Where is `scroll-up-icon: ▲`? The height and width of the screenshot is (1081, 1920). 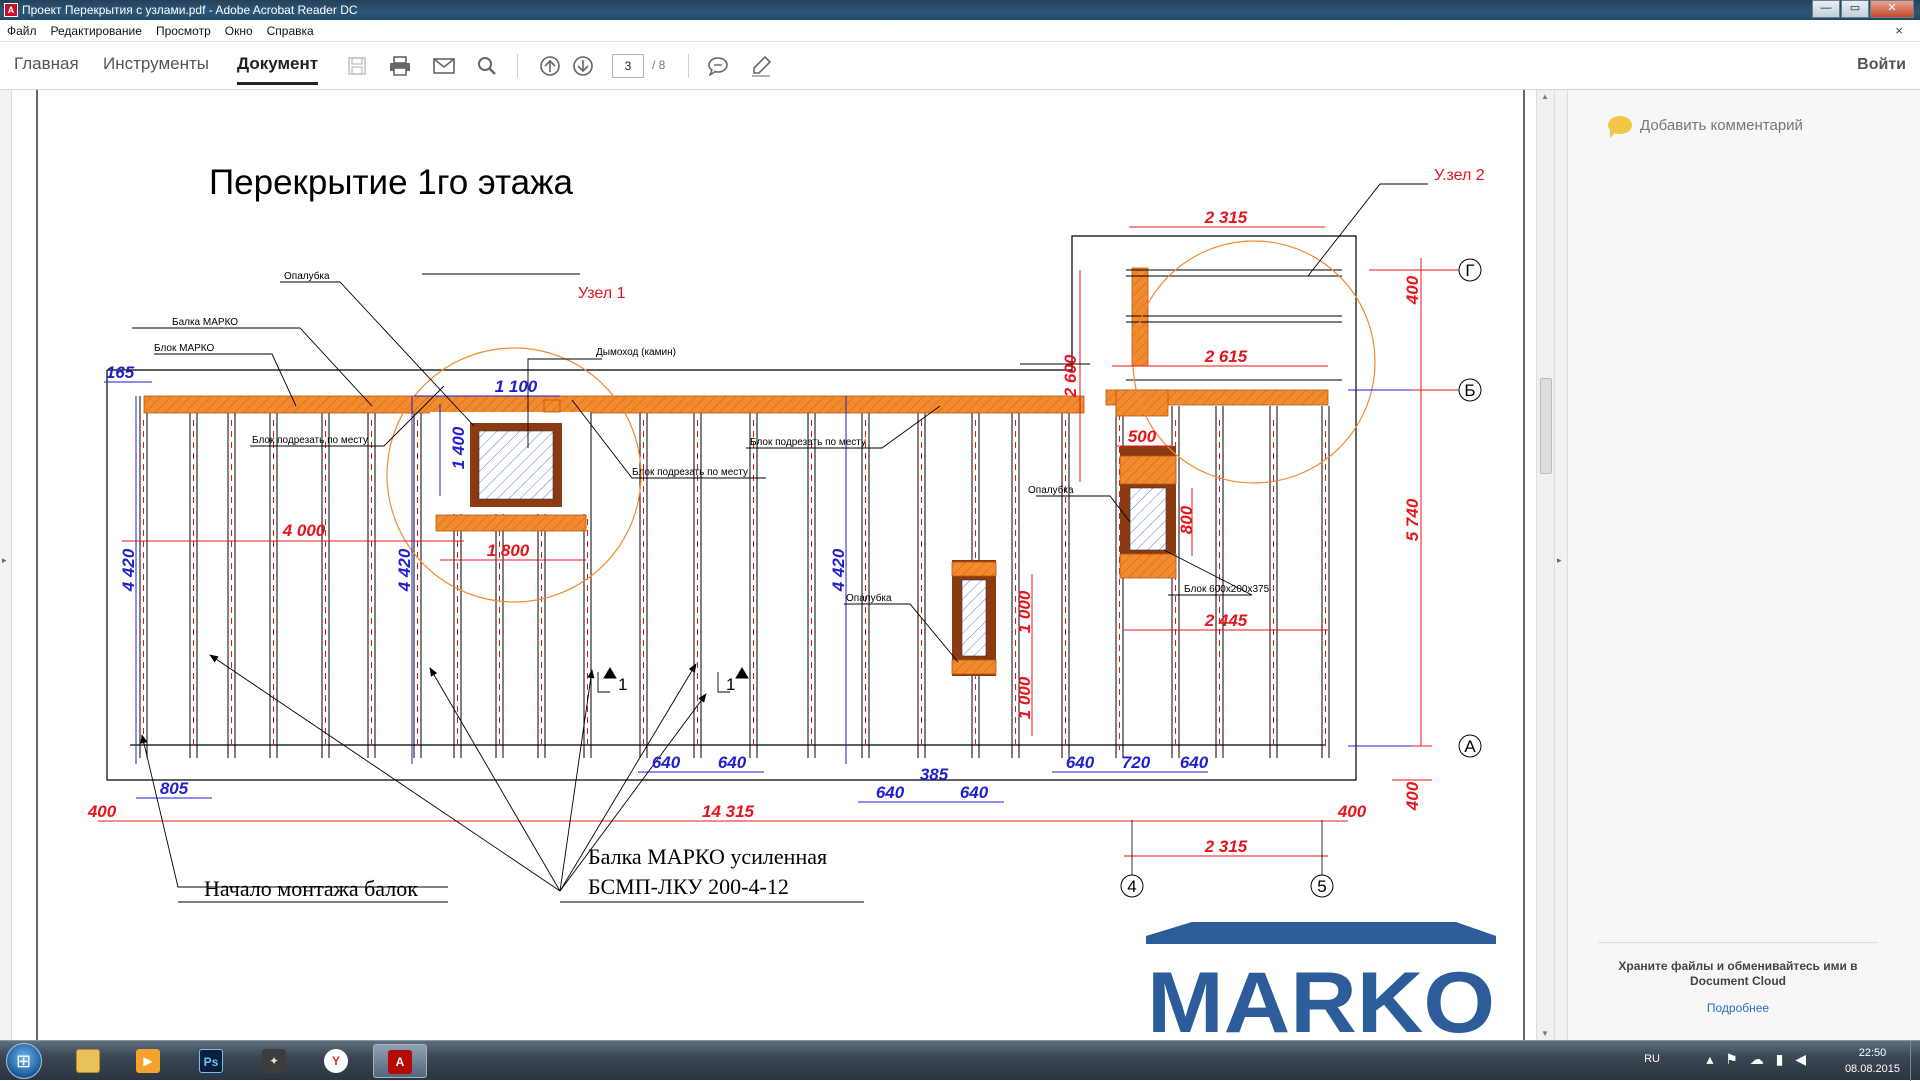
scroll-up-icon: ▲ is located at coordinates (1545, 96).